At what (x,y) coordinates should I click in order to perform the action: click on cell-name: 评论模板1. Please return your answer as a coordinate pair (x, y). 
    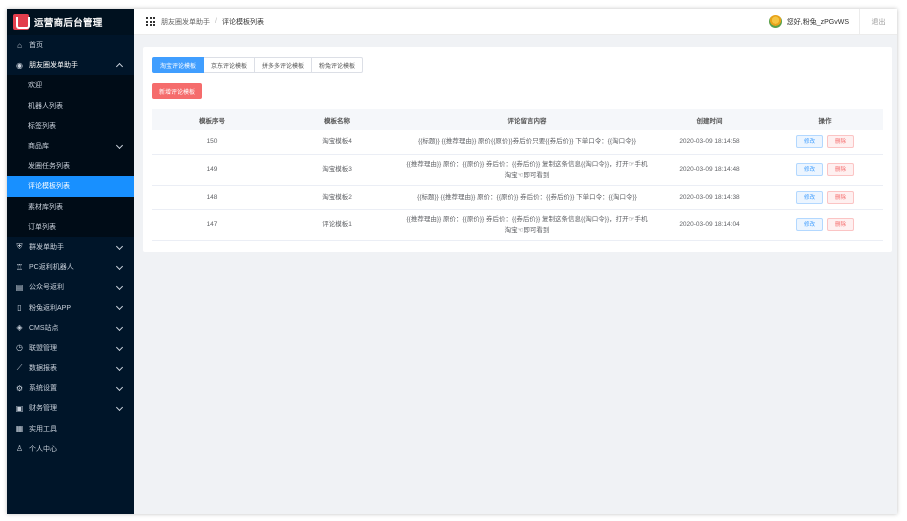
    Looking at the image, I should click on (337, 225).